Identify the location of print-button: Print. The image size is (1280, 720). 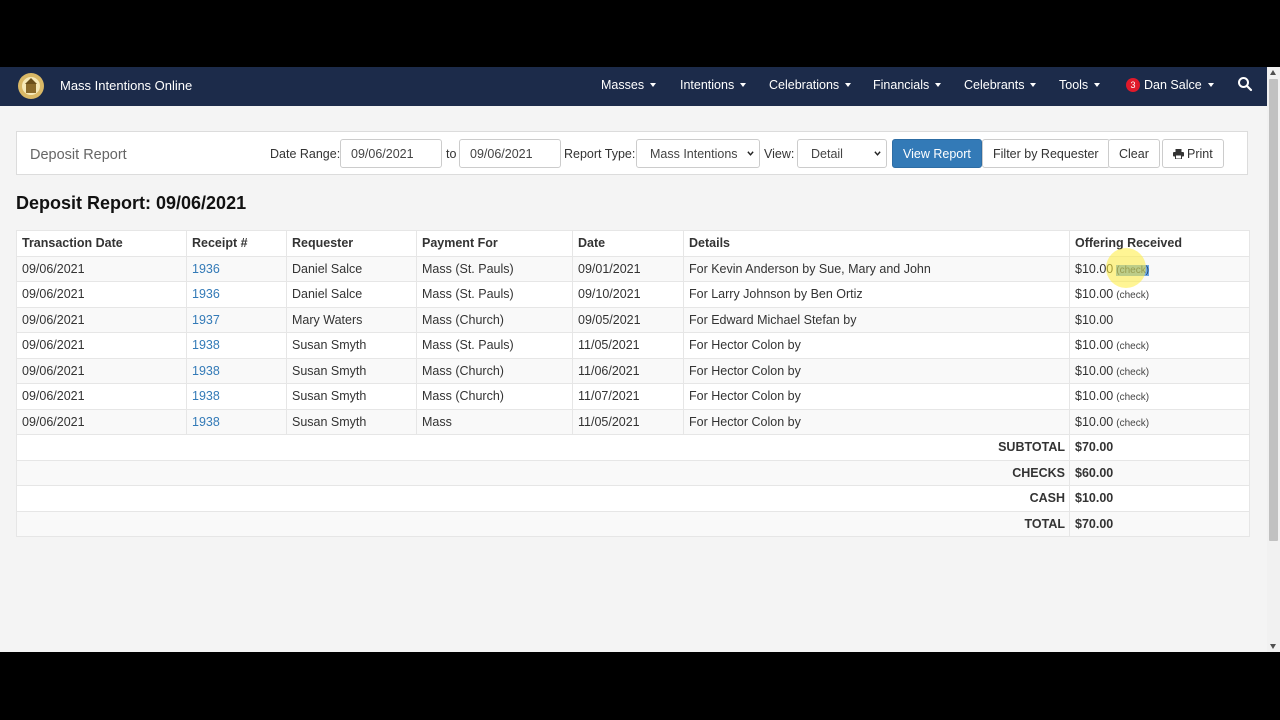
(1193, 153).